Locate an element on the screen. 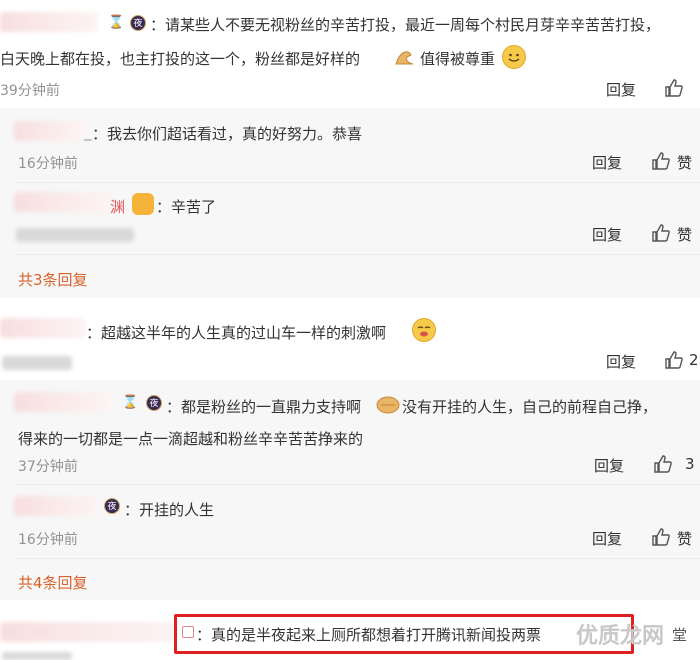  cheers-emoji-icon is located at coordinates (388, 405).